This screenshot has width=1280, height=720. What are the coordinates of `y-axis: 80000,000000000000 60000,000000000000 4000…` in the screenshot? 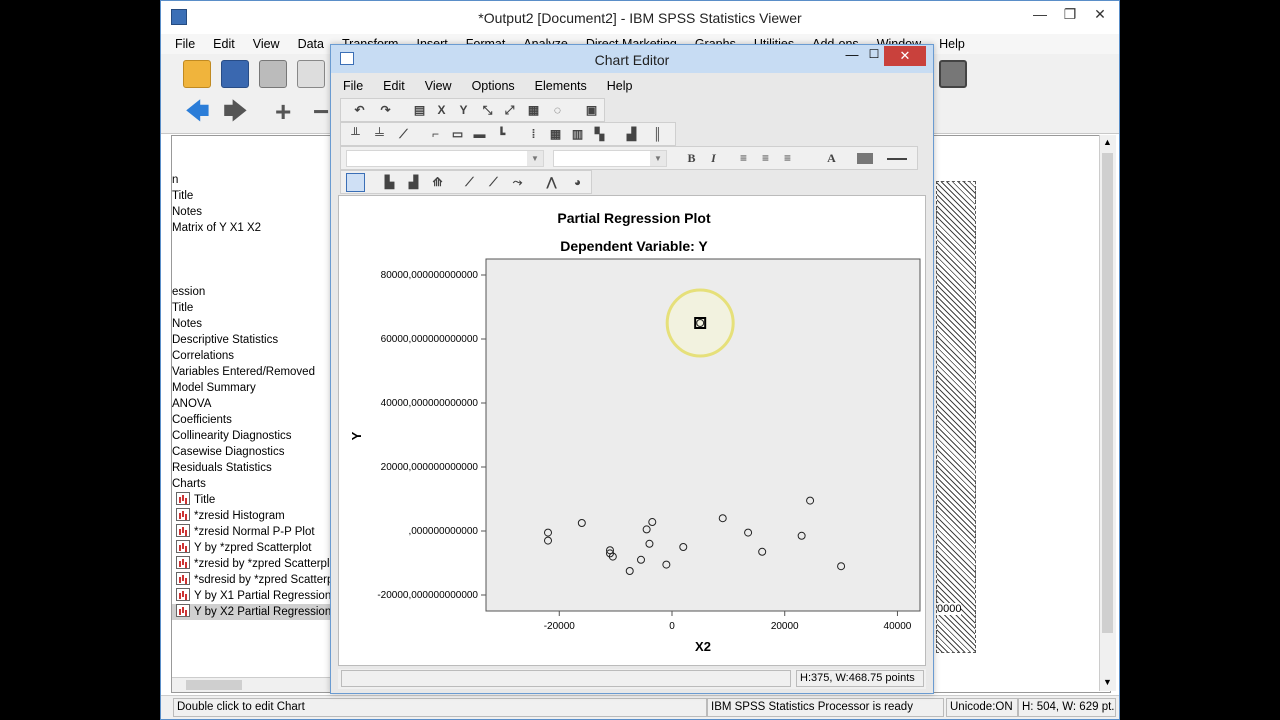 It's located at (431, 435).